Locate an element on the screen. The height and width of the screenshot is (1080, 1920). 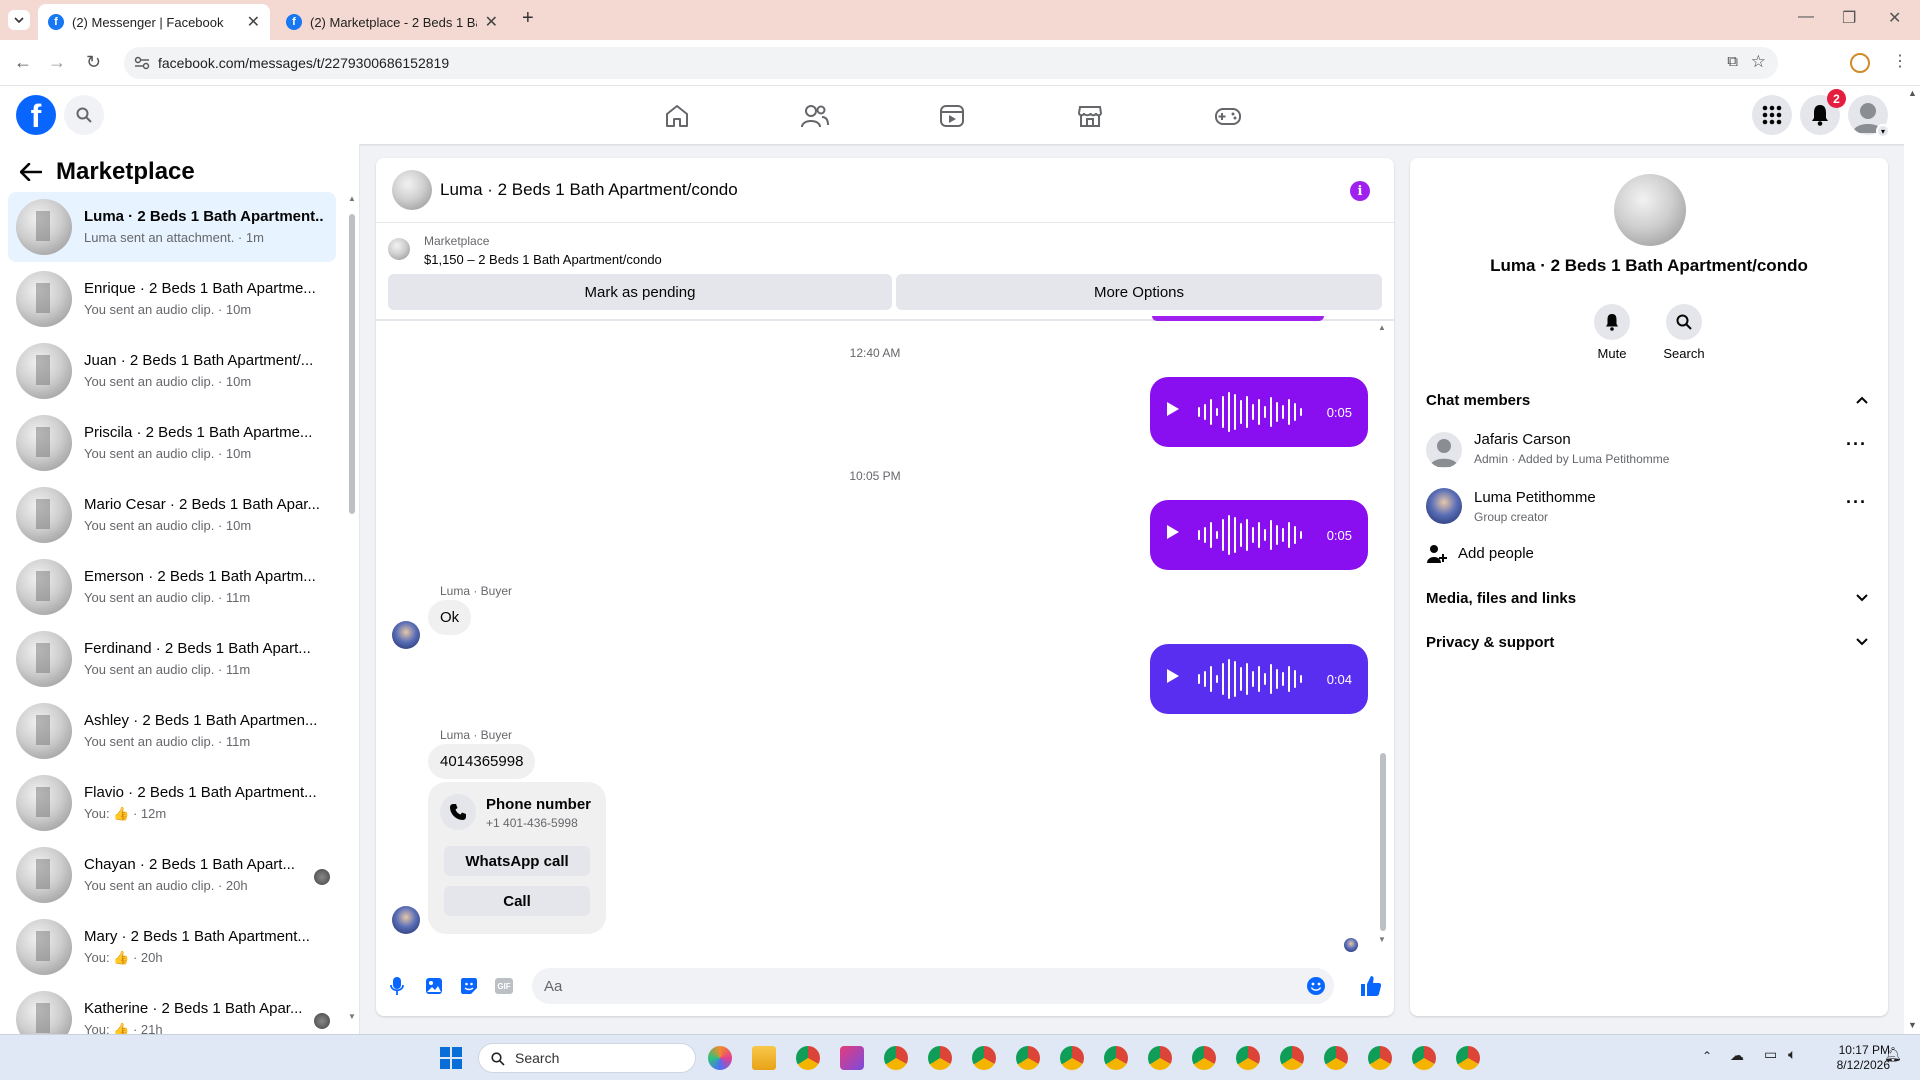
chat-avatar is located at coordinates (412, 190).